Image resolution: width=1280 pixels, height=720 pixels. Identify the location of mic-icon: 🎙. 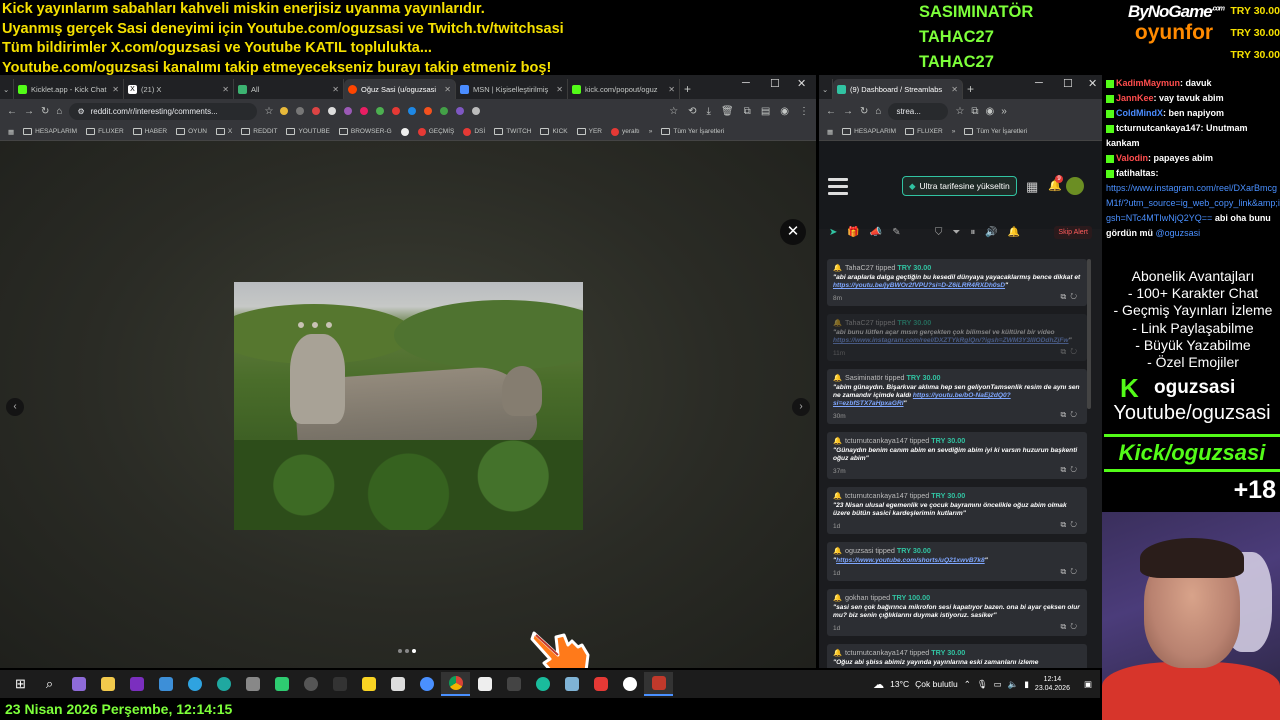
(982, 684).